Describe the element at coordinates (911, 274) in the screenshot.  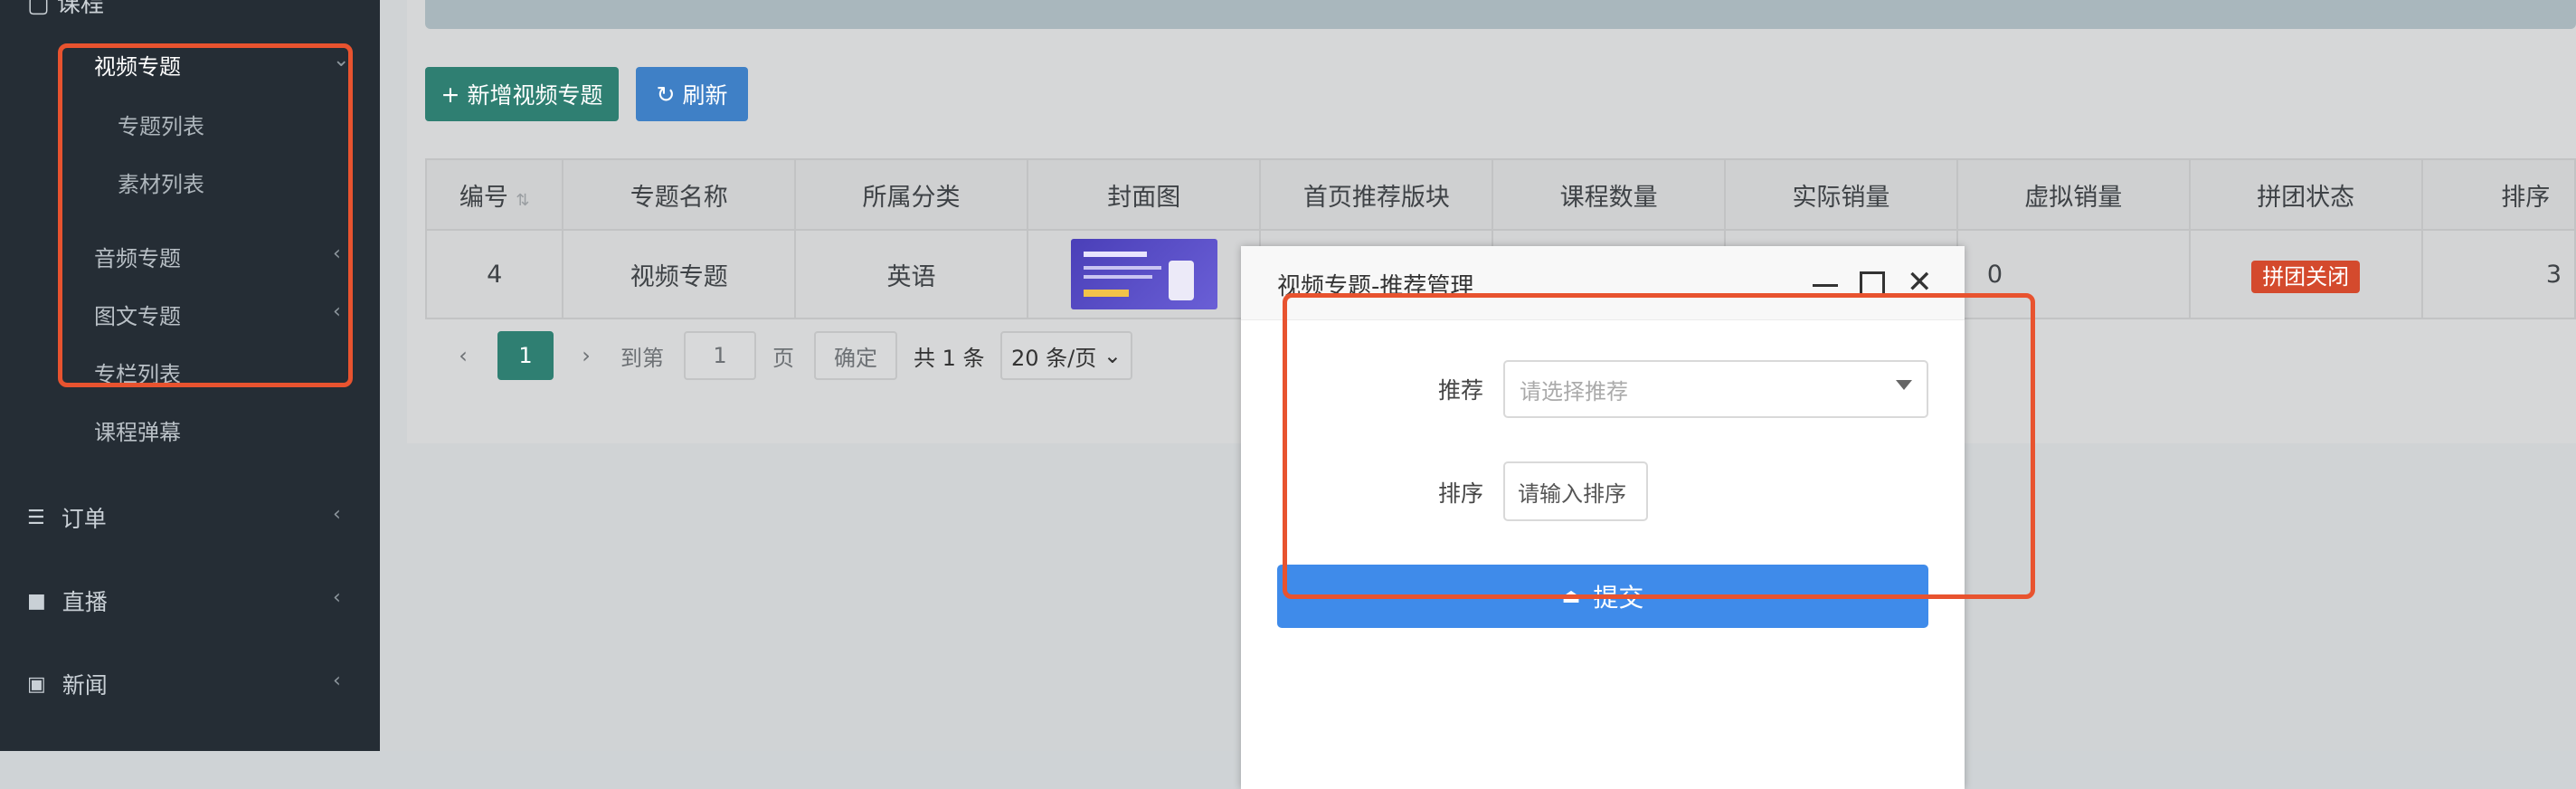
I see `cell-category: 英语` at that location.